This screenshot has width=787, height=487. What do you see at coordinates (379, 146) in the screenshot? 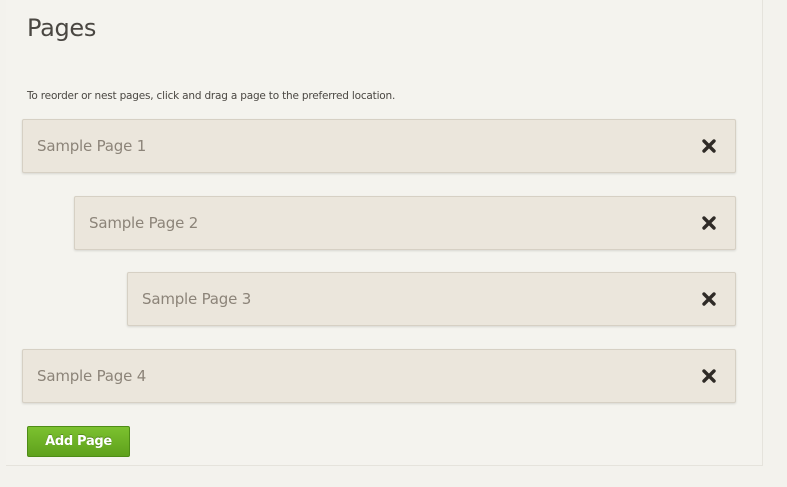
I see `page-item-sample-page-1: Sample Page 1` at bounding box center [379, 146].